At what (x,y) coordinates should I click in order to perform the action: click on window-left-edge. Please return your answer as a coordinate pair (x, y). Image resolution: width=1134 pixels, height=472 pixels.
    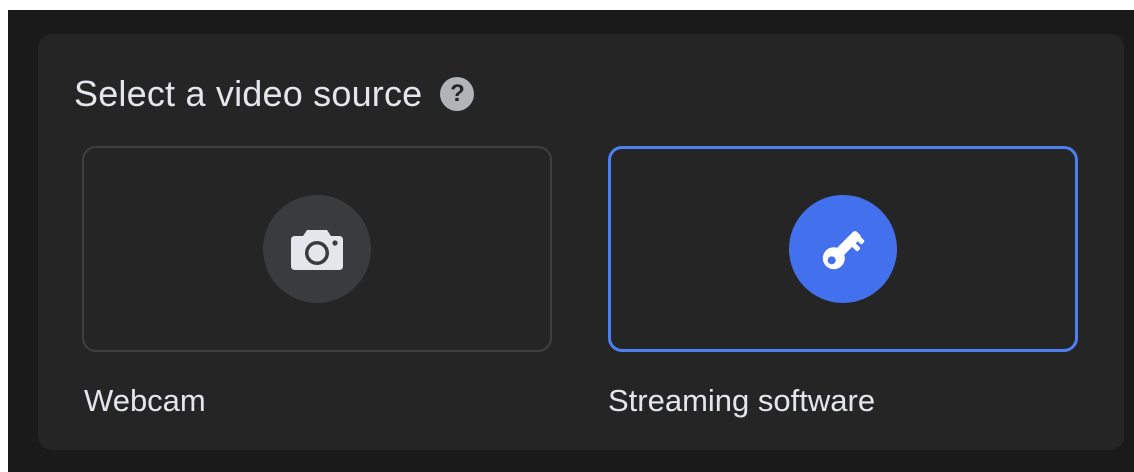
    Looking at the image, I should click on (4, 236).